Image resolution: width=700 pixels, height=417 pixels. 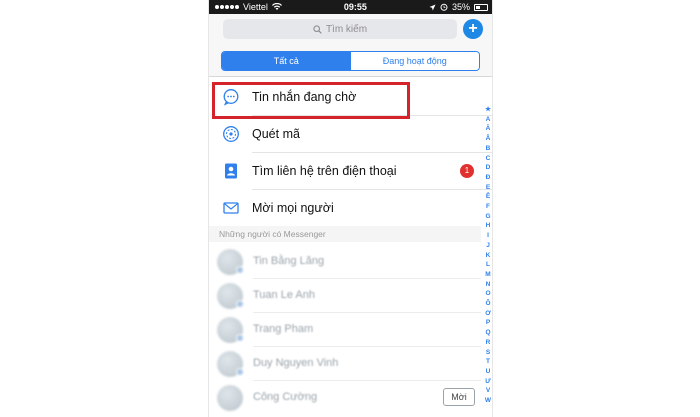 I want to click on invite-button: Mời, so click(x=459, y=397).